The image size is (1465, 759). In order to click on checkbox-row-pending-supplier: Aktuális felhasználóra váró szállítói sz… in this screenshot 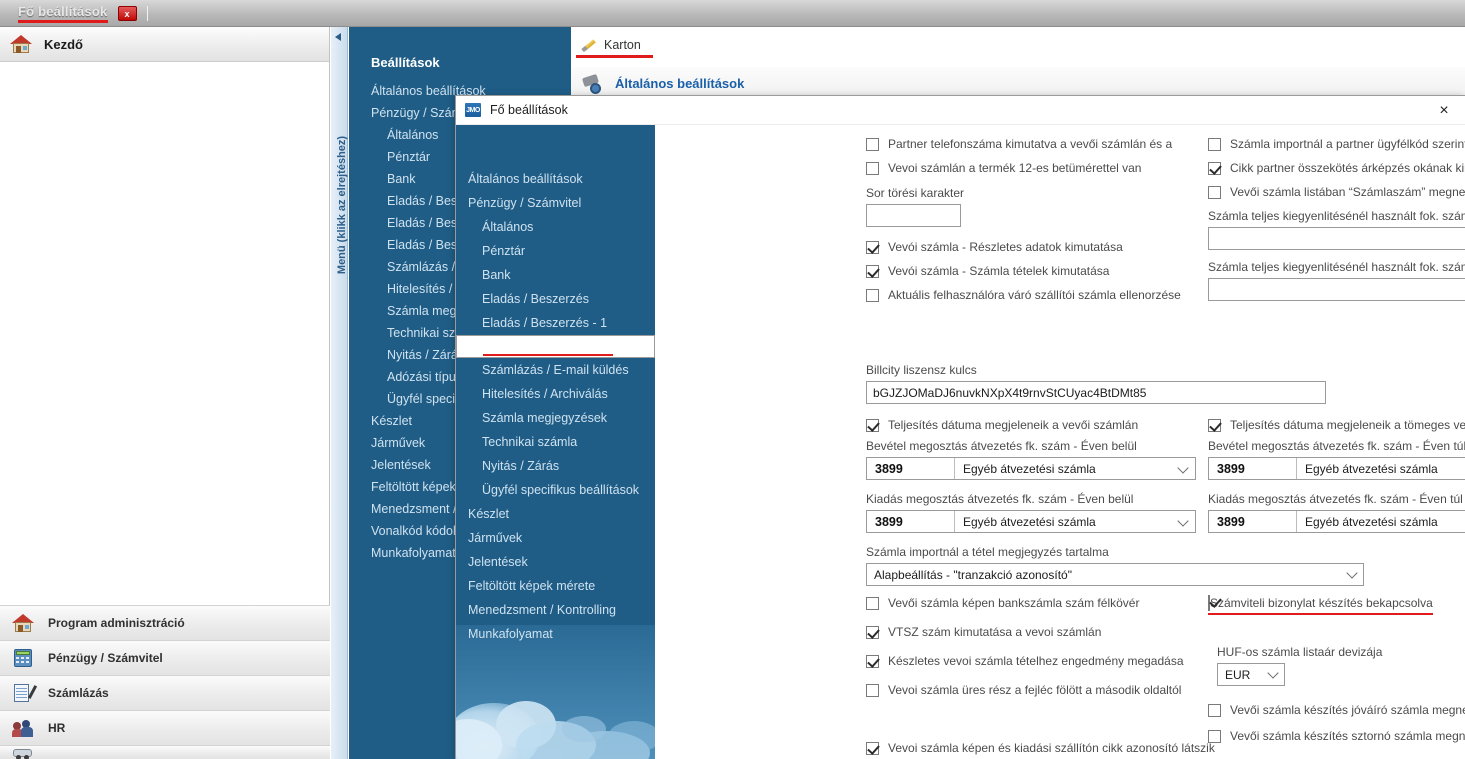, I will do `click(1032, 295)`.